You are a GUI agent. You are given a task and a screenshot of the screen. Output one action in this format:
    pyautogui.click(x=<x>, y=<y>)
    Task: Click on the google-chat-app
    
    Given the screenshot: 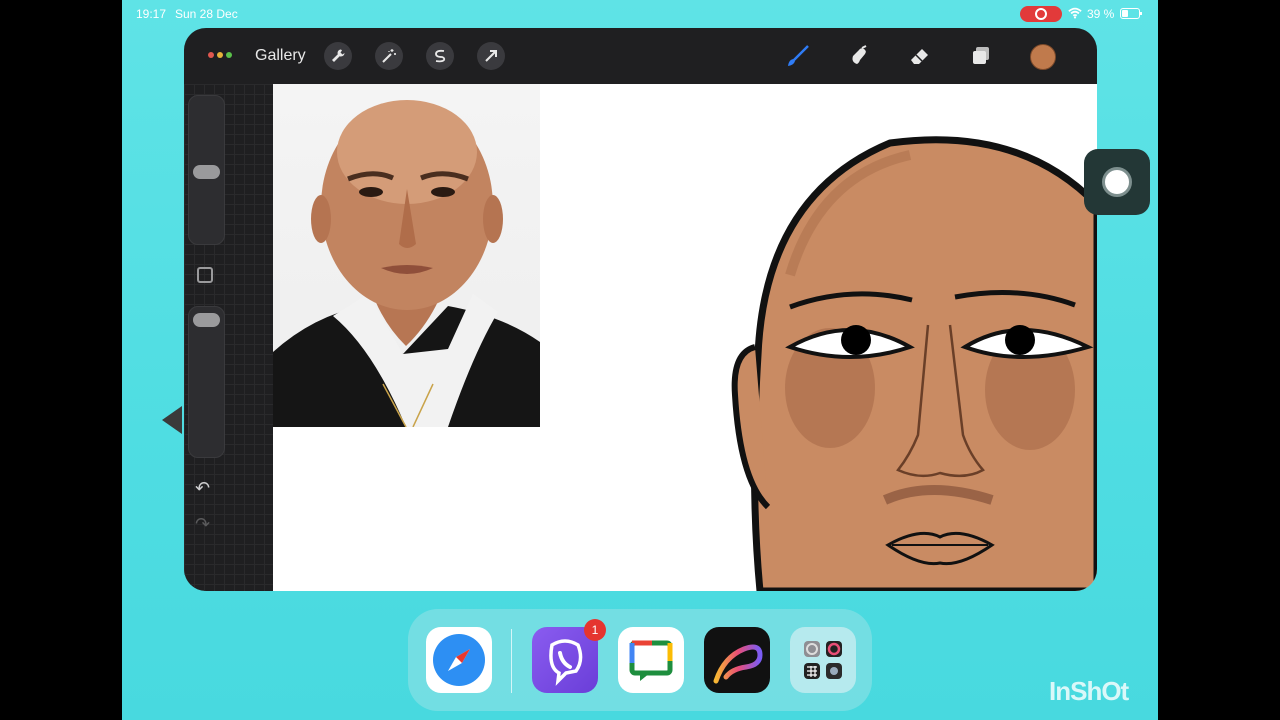 What is the action you would take?
    pyautogui.click(x=651, y=660)
    